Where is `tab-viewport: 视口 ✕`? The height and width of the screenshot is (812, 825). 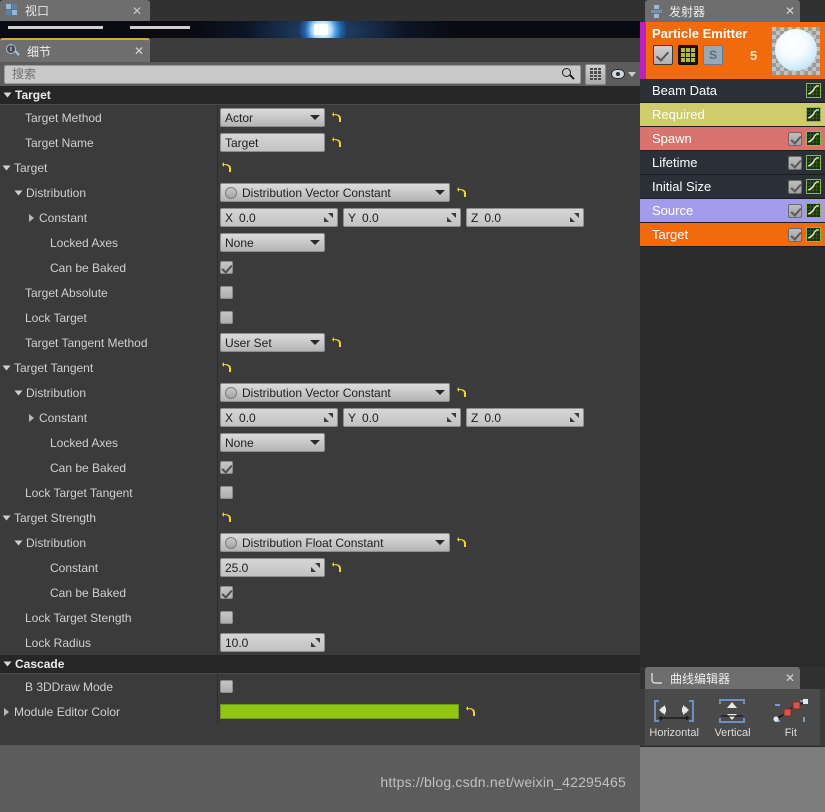 tab-viewport: 视口 ✕ is located at coordinates (75, 10).